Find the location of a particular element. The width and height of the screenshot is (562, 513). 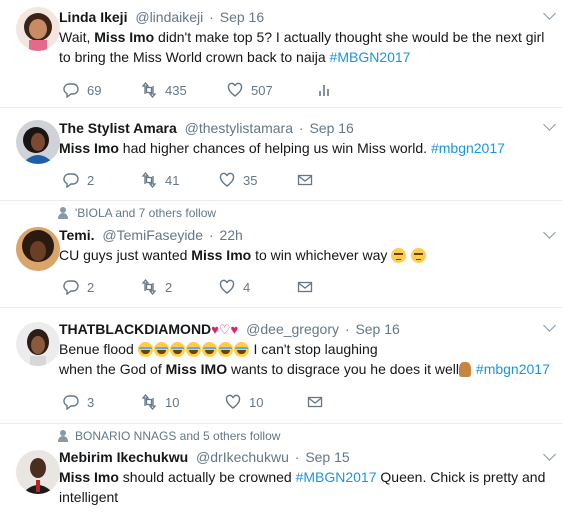

like-button: 35 is located at coordinates (258, 180).